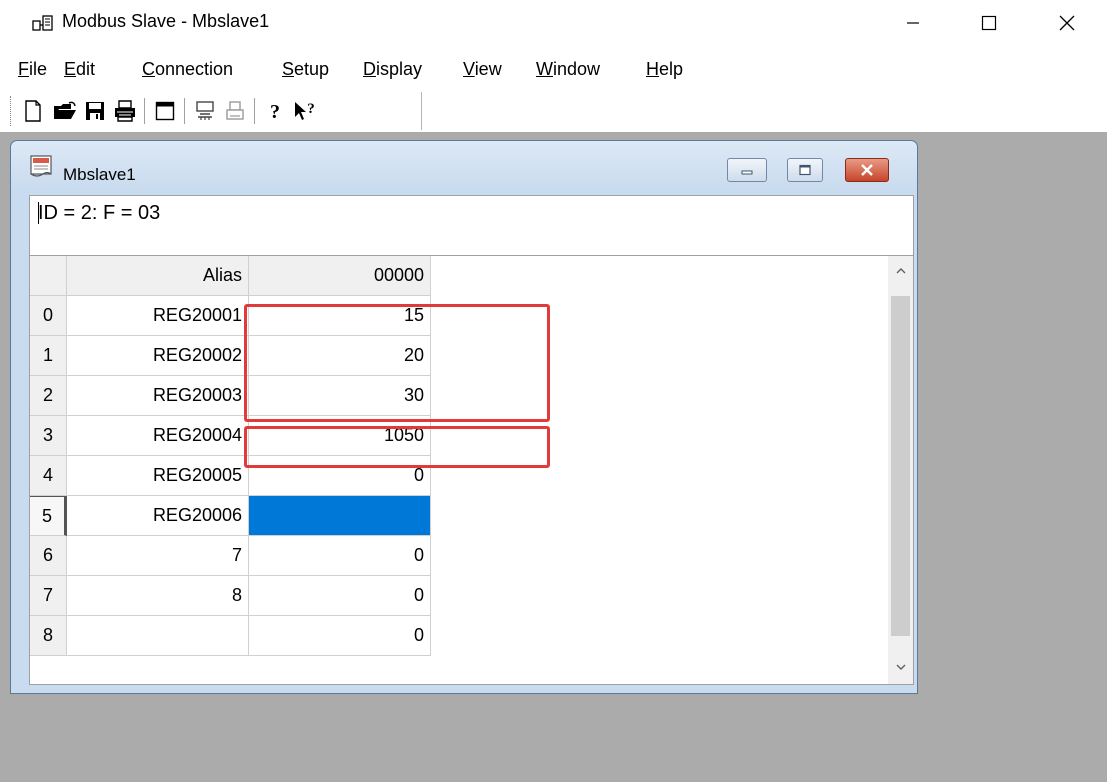 The image size is (1107, 782). Describe the element at coordinates (48, 276) in the screenshot. I see `corner-header` at that location.